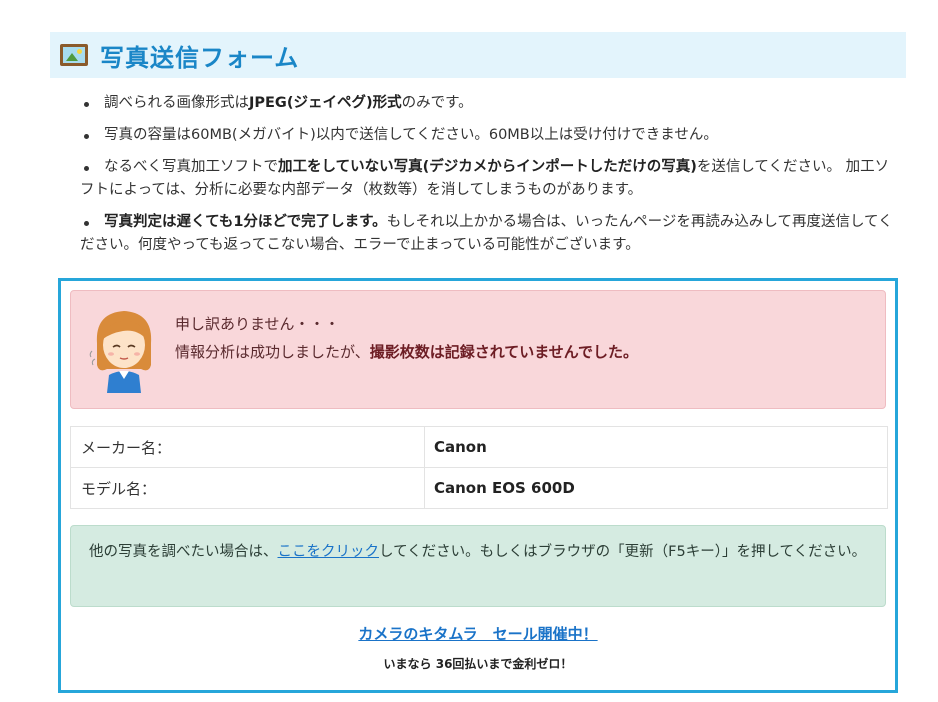 The width and height of the screenshot is (938, 702). Describe the element at coordinates (490, 103) in the screenshot. I see `rule-item: 調べられる画像形式はJPEG(ジェイペグ)形式のみです。` at that location.